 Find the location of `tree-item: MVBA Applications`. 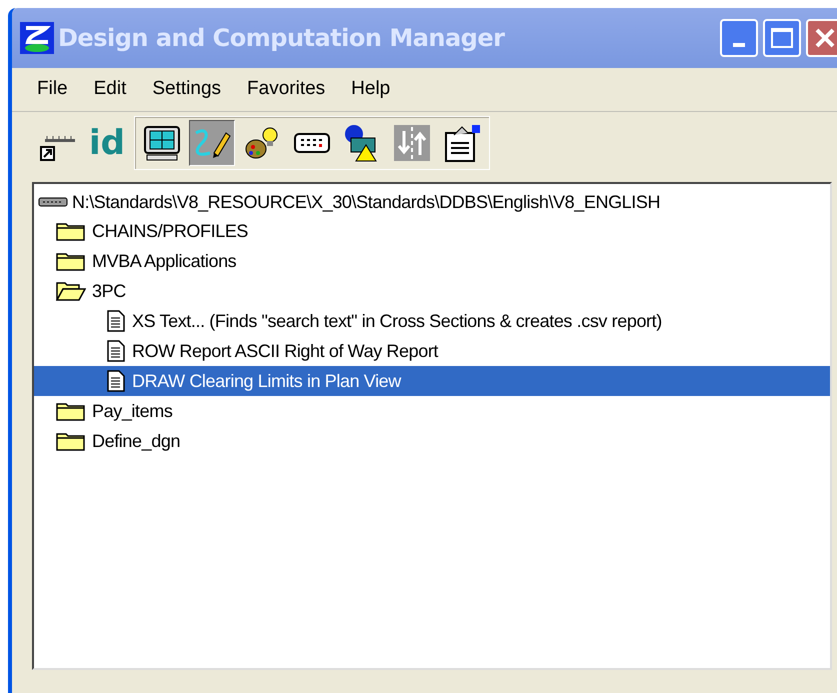

tree-item: MVBA Applications is located at coordinates (432, 261).